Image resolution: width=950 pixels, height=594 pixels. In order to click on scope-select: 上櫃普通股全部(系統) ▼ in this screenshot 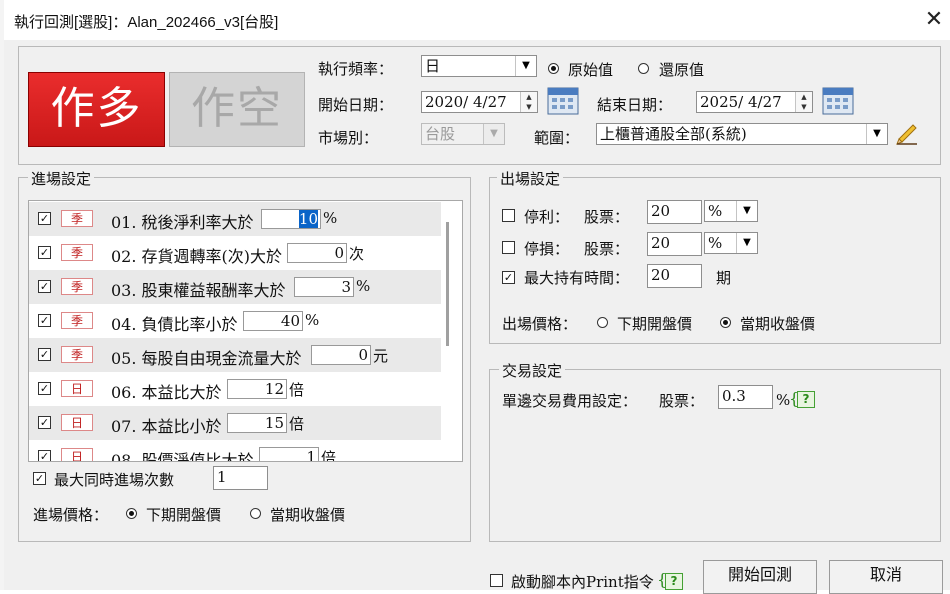, I will do `click(742, 134)`.